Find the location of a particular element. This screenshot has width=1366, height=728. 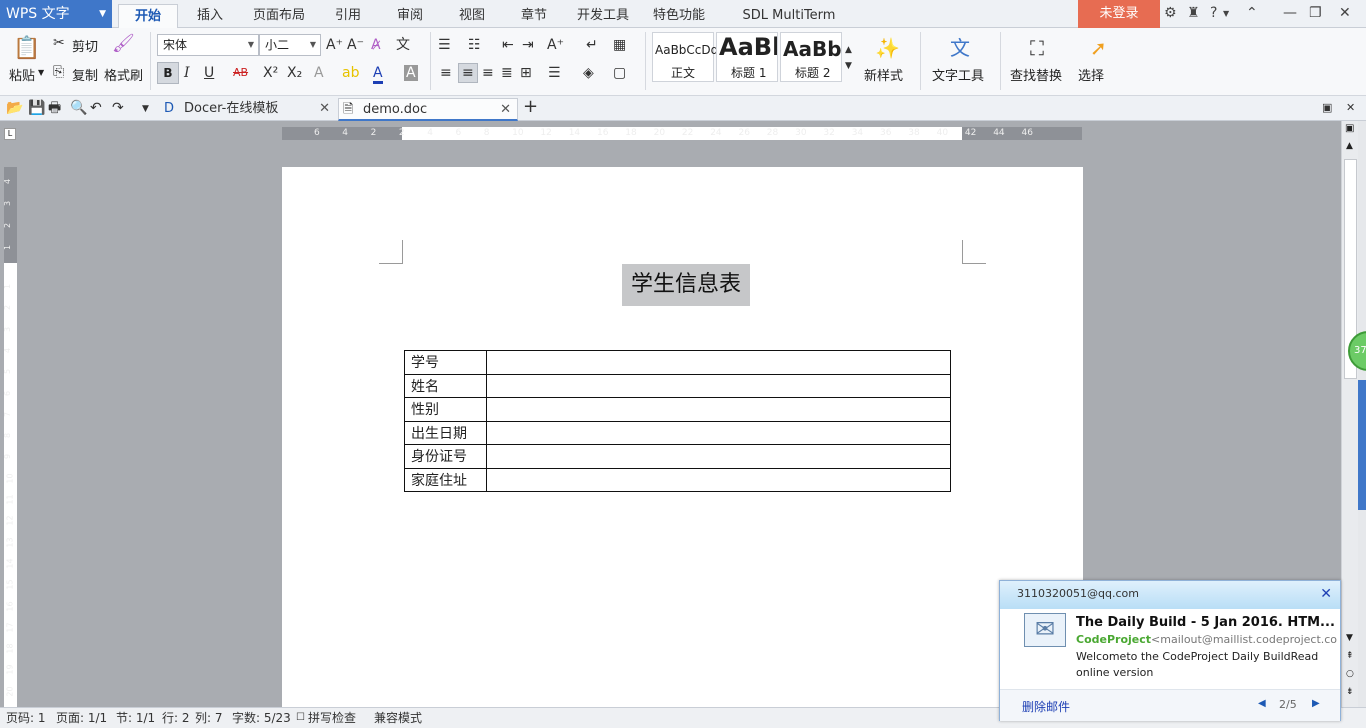

scroll-down-icon: ▼ is located at coordinates (1349, 638).